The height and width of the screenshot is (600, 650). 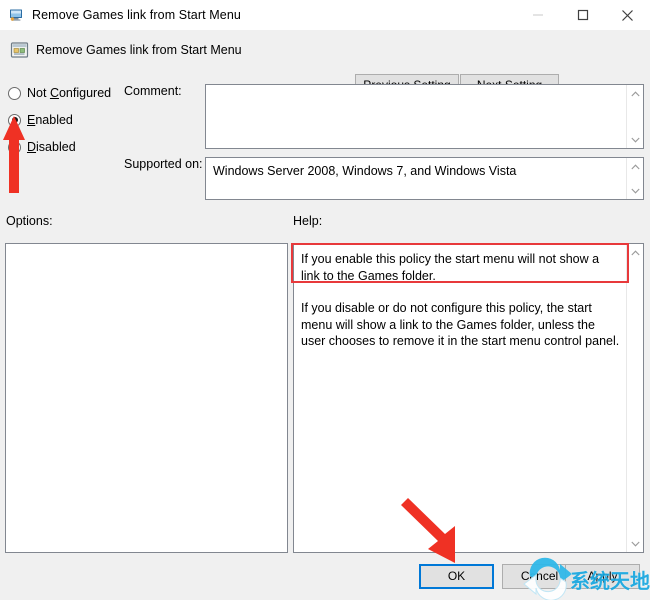 I want to click on caption-buttons, so click(x=582, y=15).